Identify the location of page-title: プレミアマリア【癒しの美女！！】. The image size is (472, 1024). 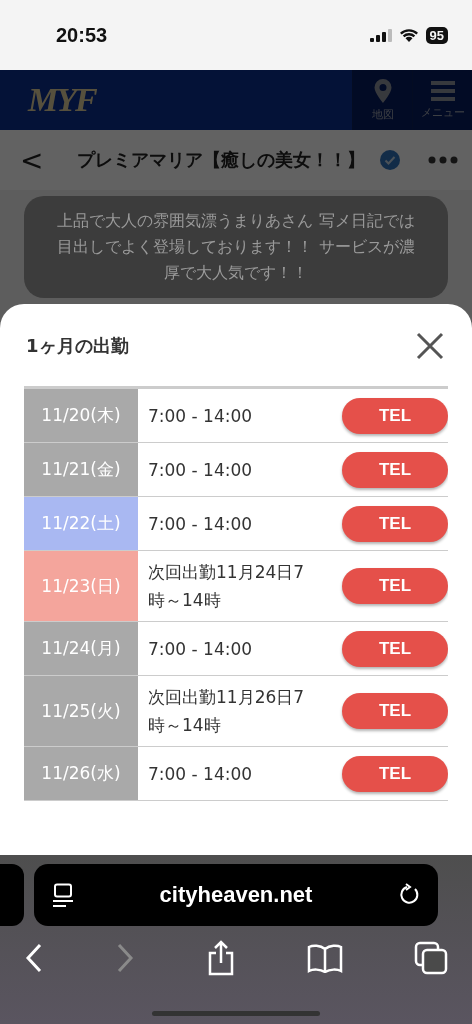
(221, 160).